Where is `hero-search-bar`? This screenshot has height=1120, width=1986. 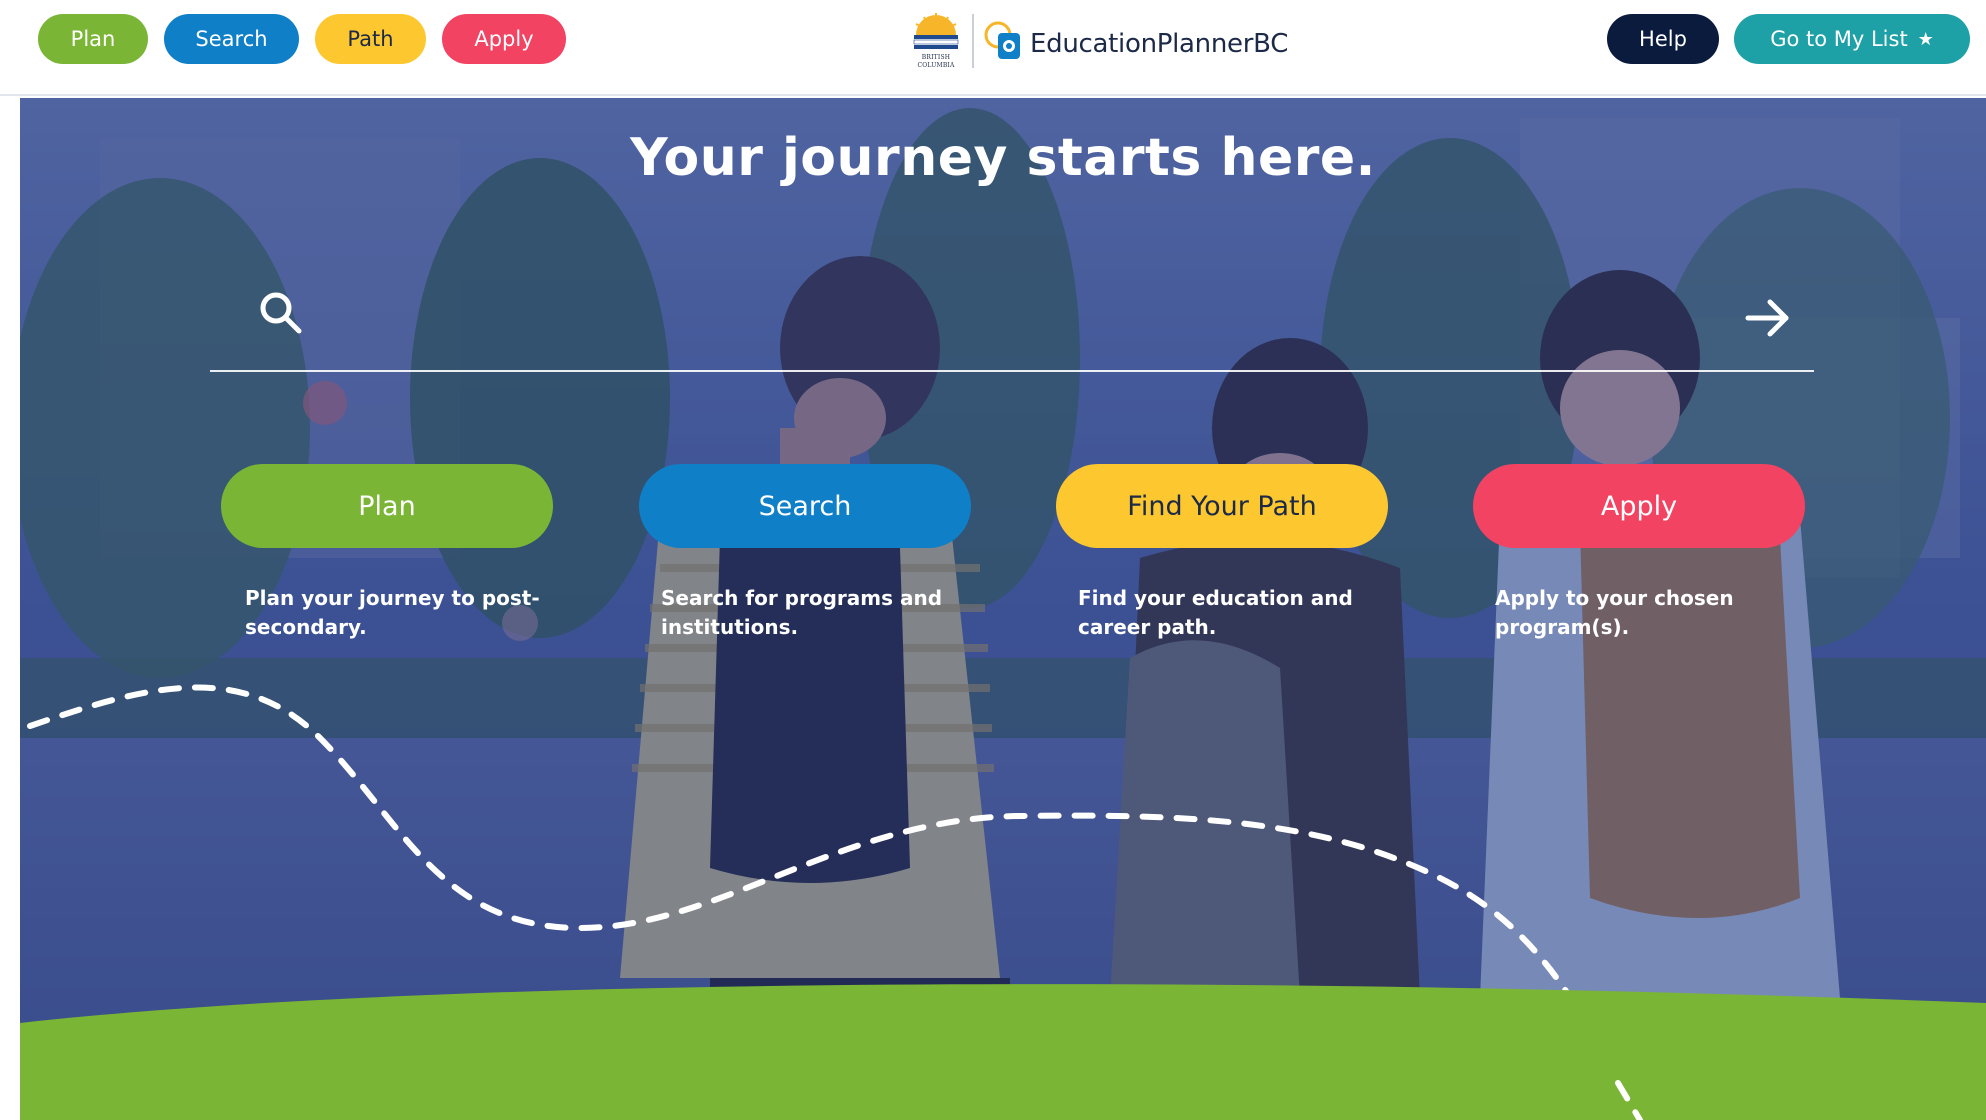 hero-search-bar is located at coordinates (1012, 320).